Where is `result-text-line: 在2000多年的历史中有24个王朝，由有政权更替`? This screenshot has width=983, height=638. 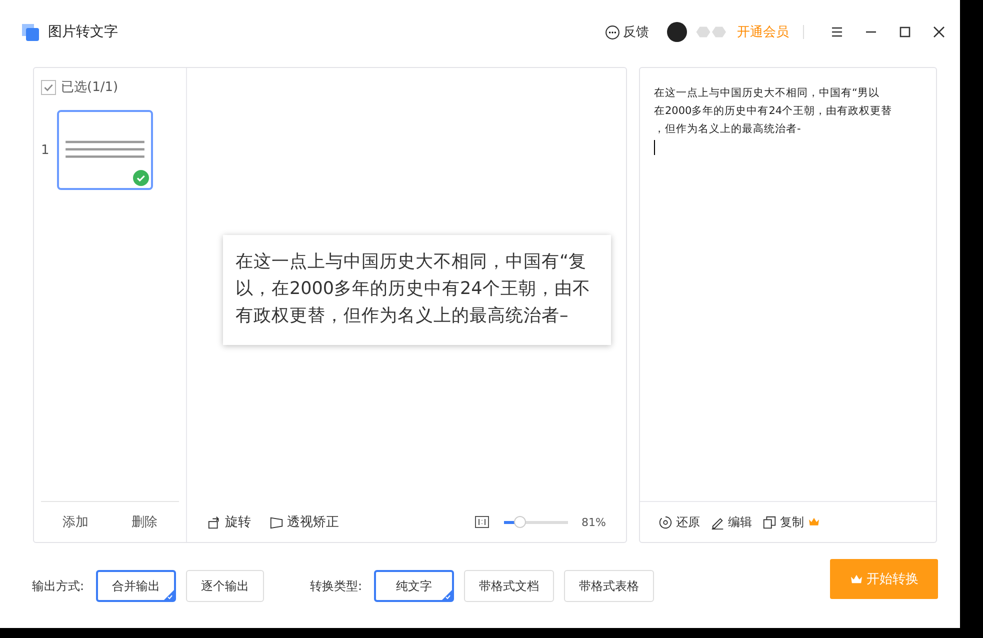 result-text-line: 在2000多年的历史中有24个王朝，由有政权更替 is located at coordinates (774, 111).